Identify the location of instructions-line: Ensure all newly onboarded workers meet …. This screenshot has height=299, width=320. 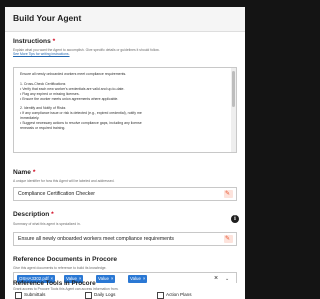
(73, 74).